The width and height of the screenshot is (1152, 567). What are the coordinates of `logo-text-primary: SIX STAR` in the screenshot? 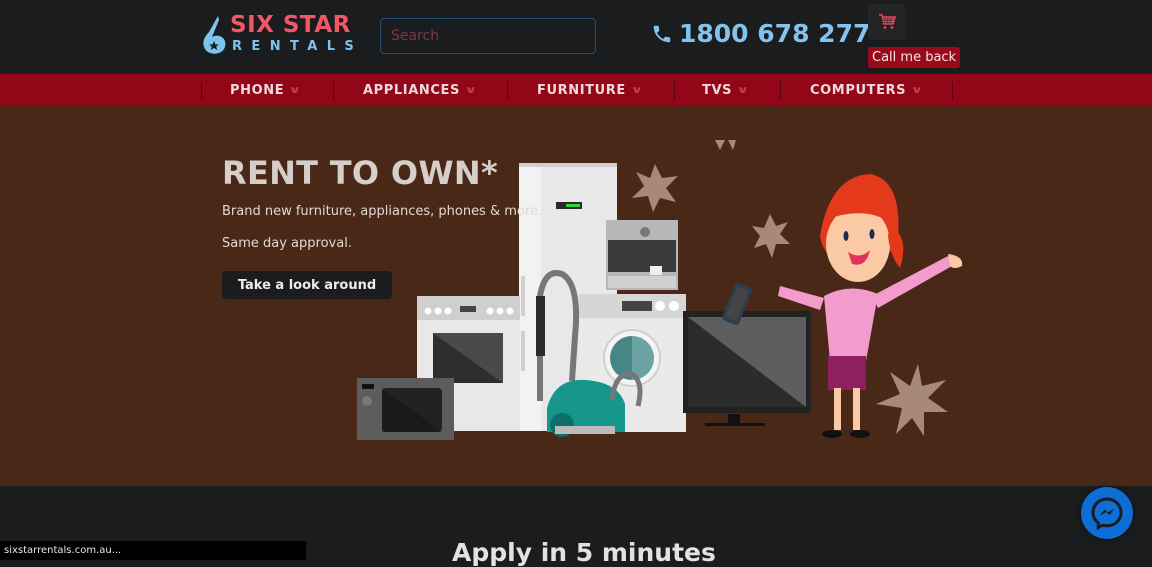 It's located at (290, 25).